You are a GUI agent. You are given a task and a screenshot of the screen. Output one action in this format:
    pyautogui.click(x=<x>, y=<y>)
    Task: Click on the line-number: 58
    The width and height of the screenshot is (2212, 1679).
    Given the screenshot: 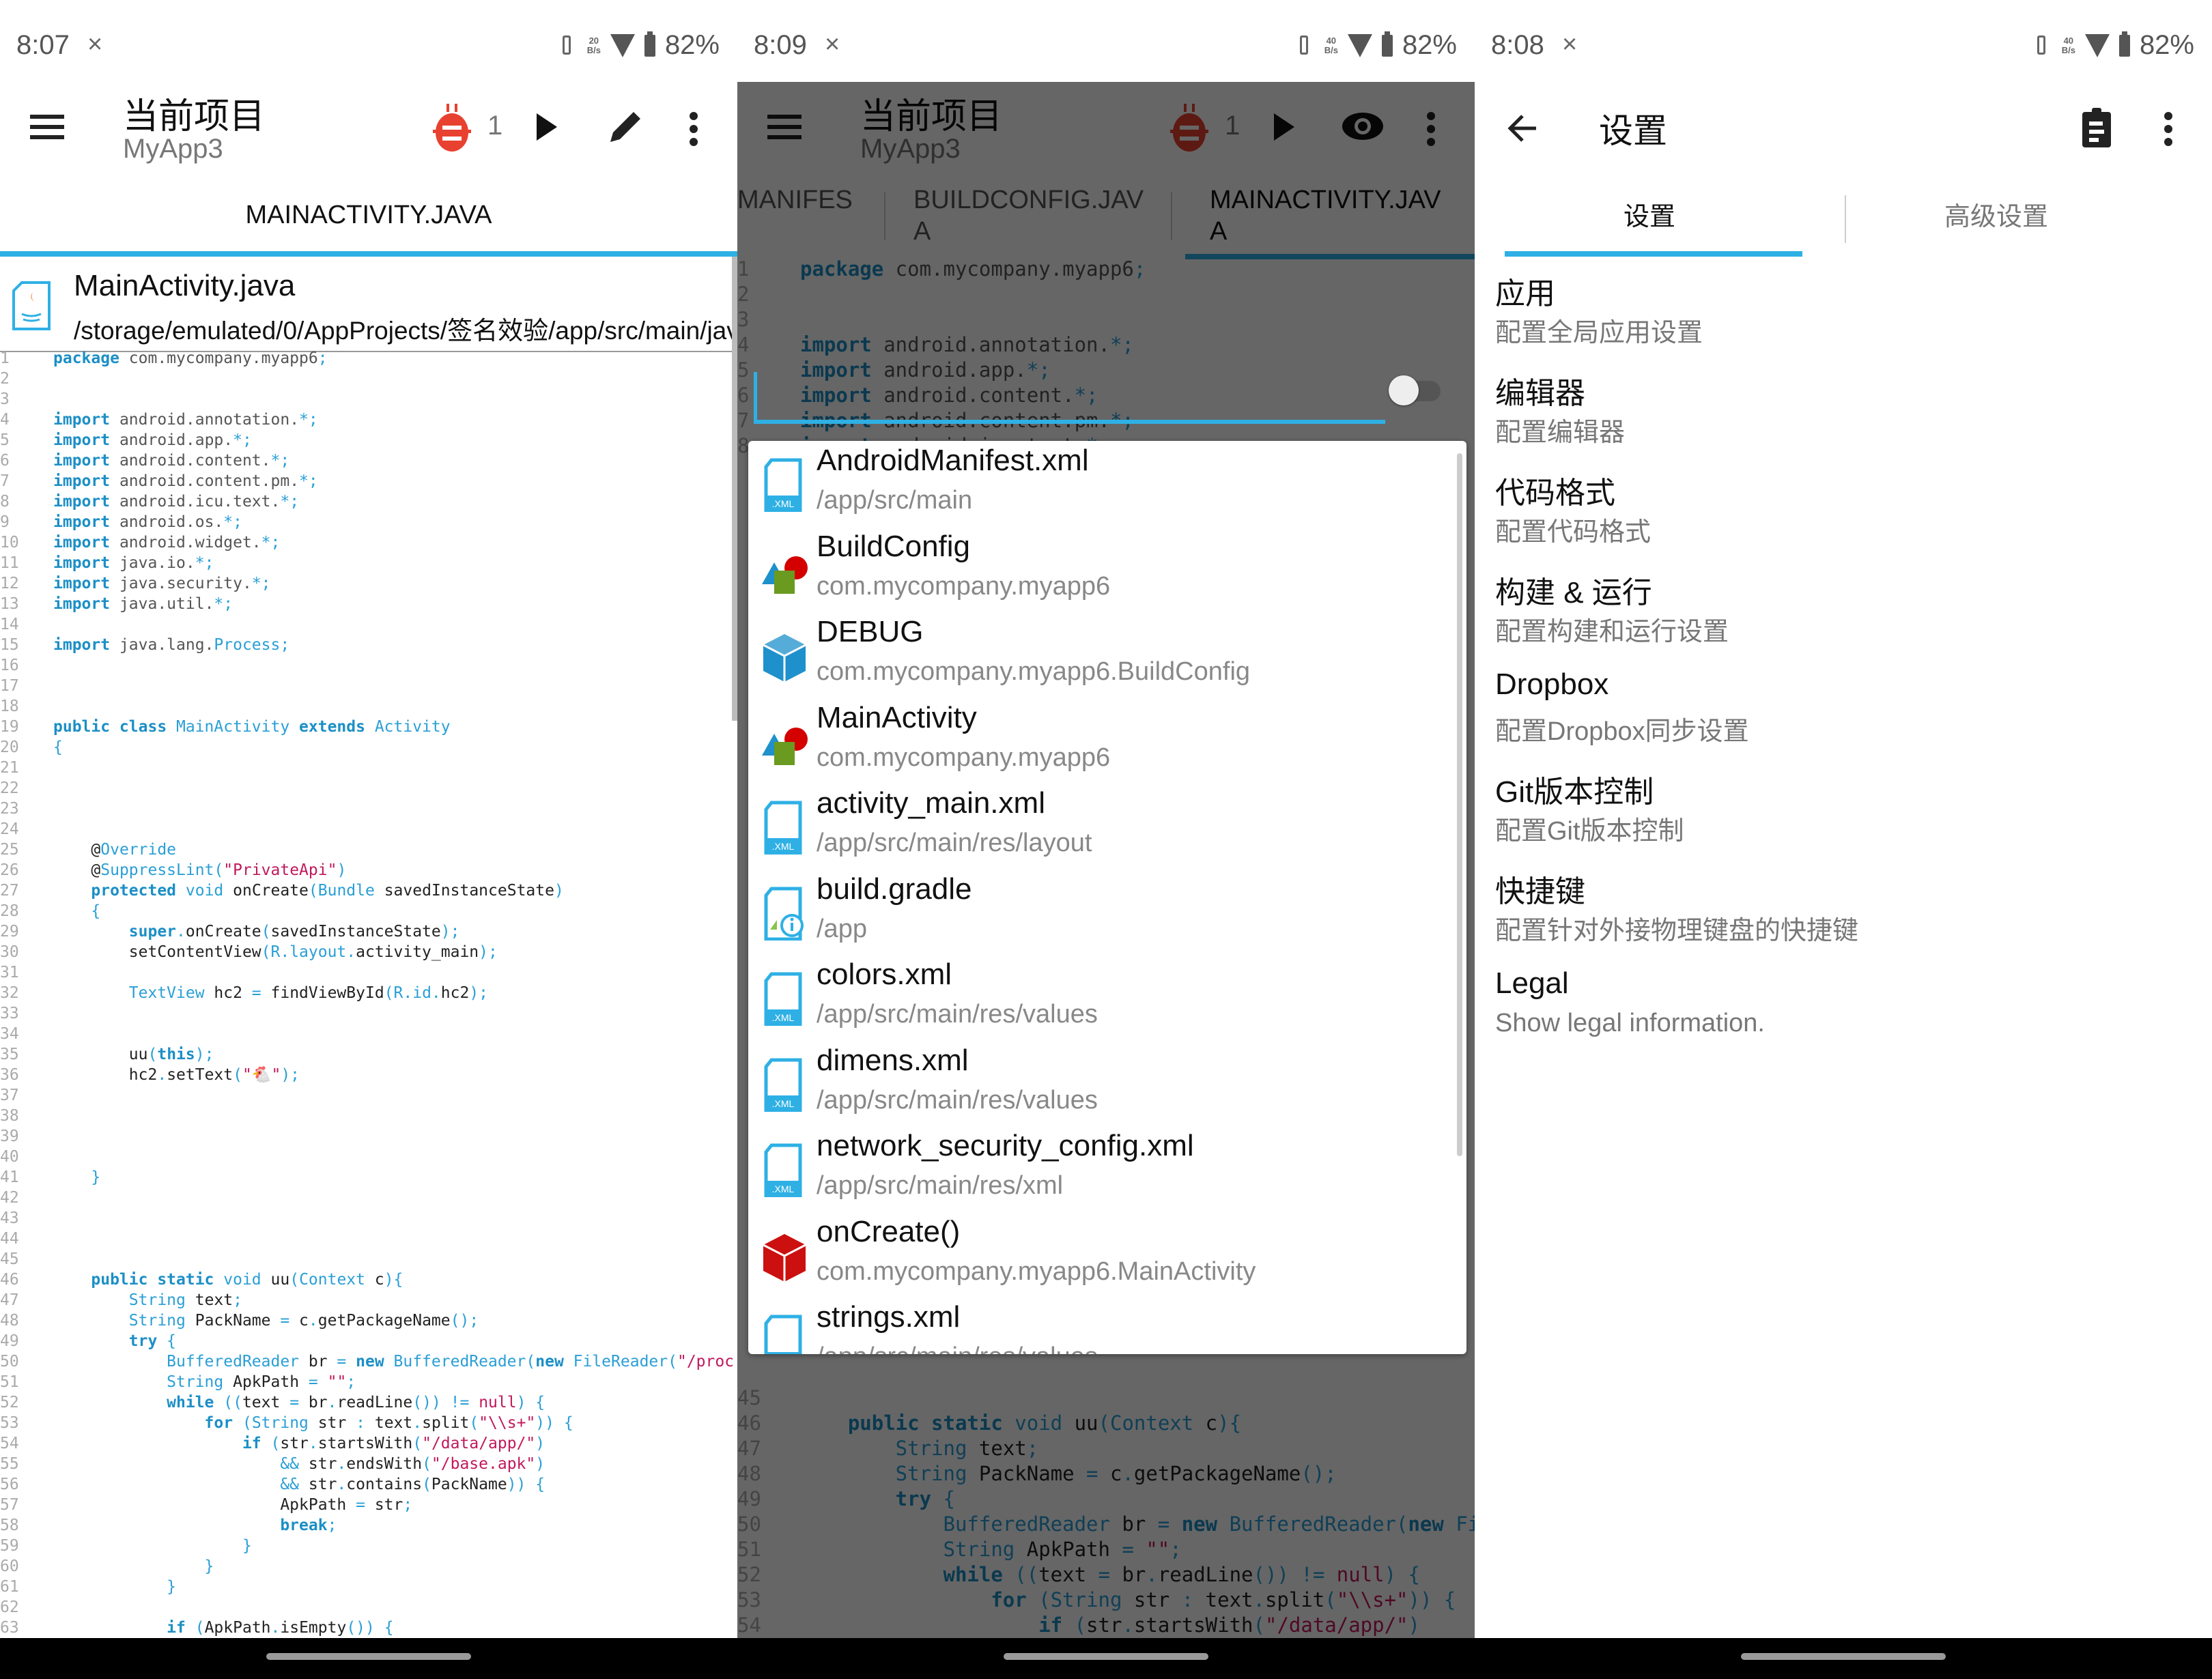 What is the action you would take?
    pyautogui.click(x=9, y=1525)
    